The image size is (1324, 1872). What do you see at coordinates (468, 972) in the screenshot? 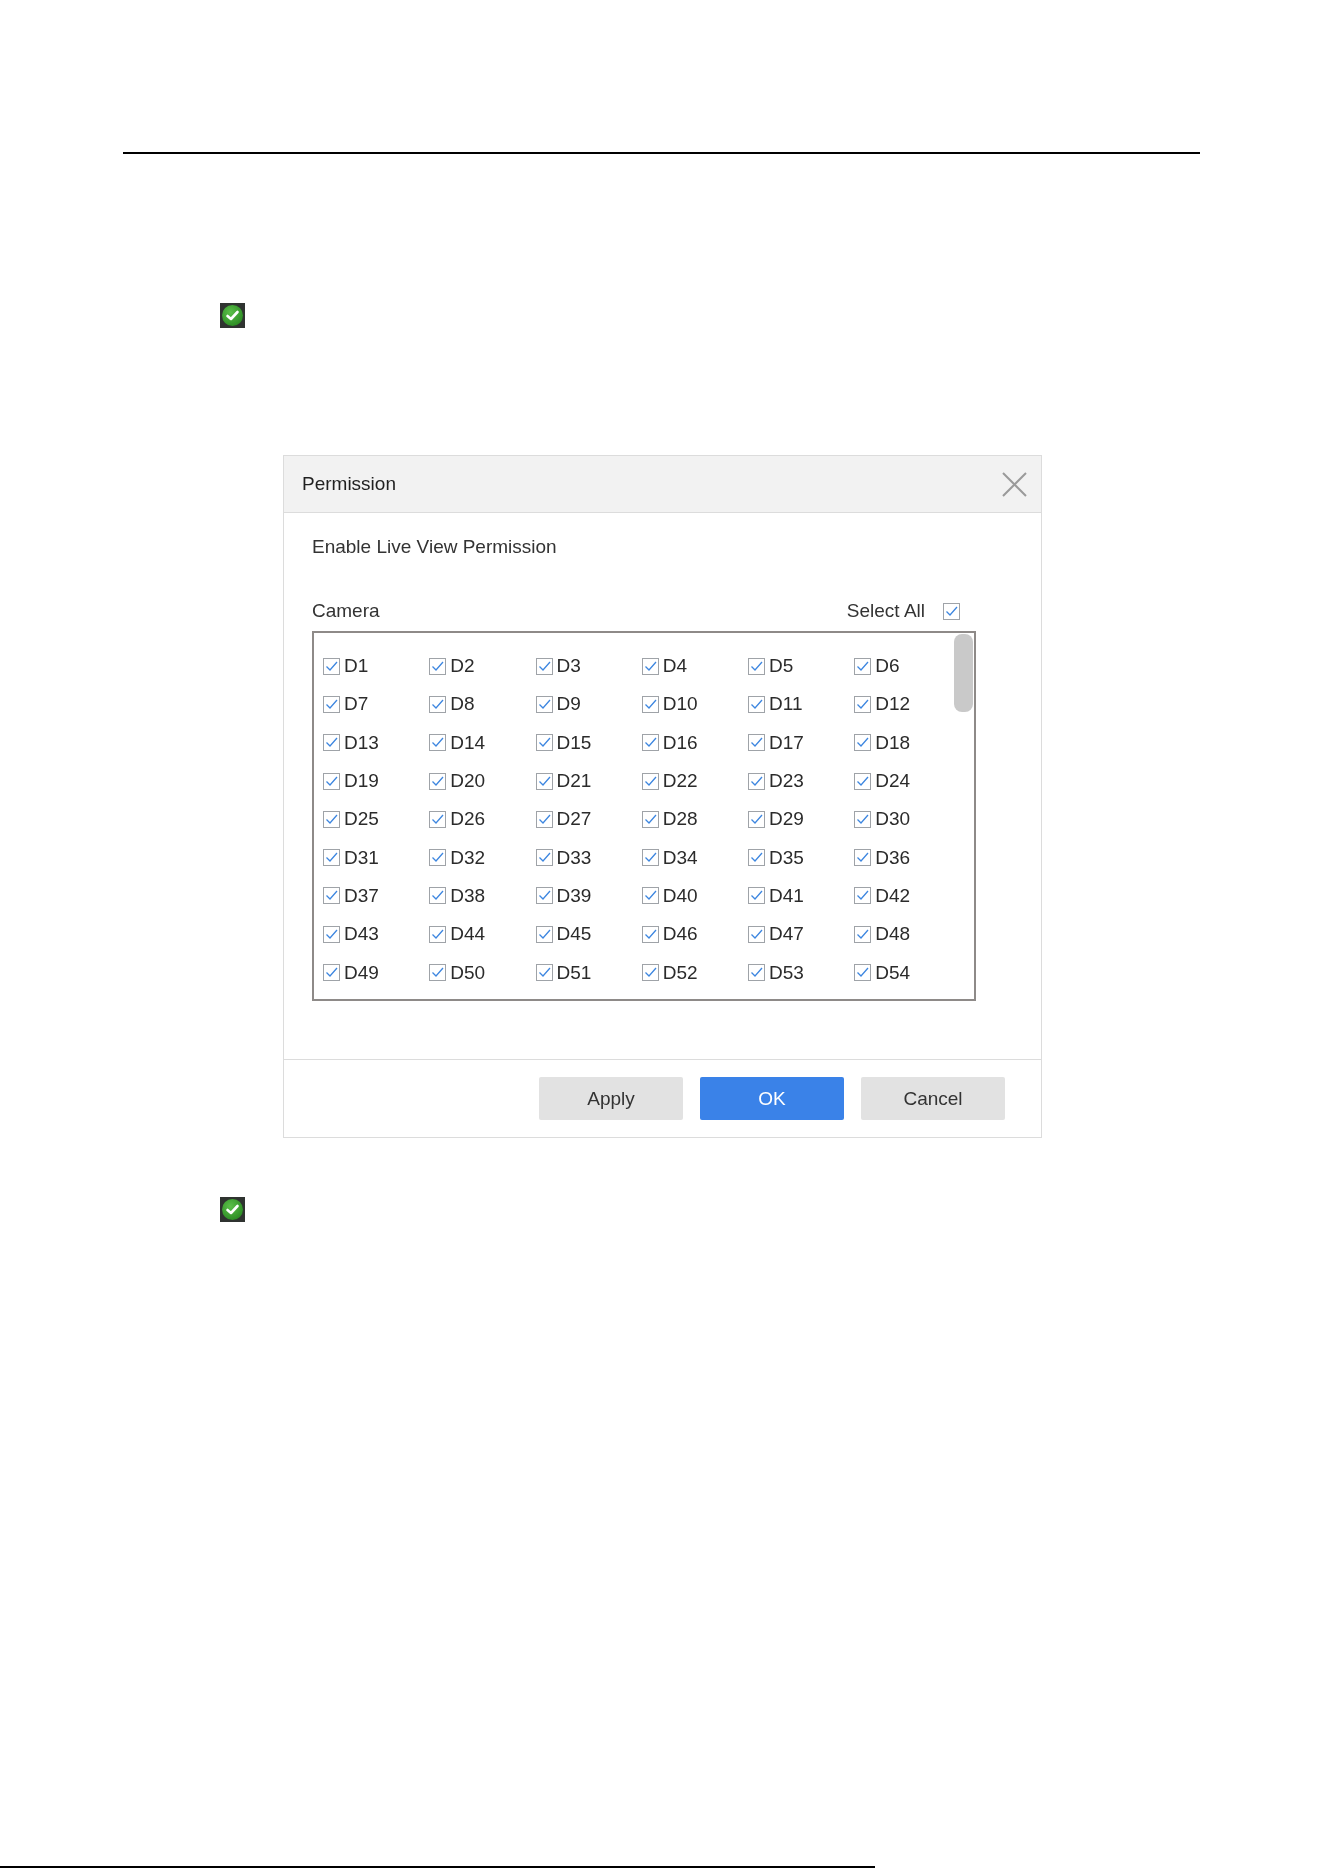
I see `camera-label: D50` at bounding box center [468, 972].